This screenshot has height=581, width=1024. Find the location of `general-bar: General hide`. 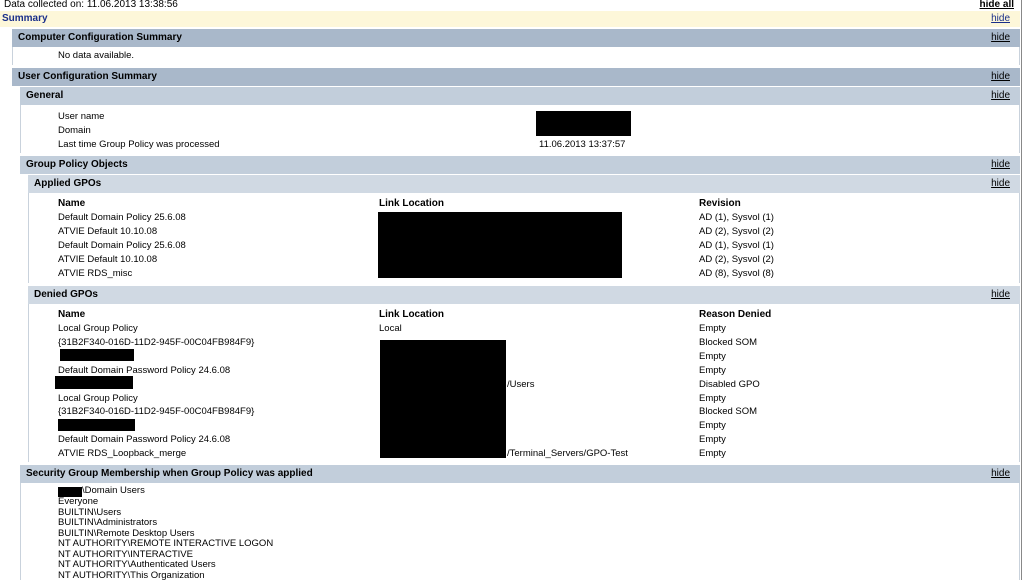

general-bar: General hide is located at coordinates (520, 96).